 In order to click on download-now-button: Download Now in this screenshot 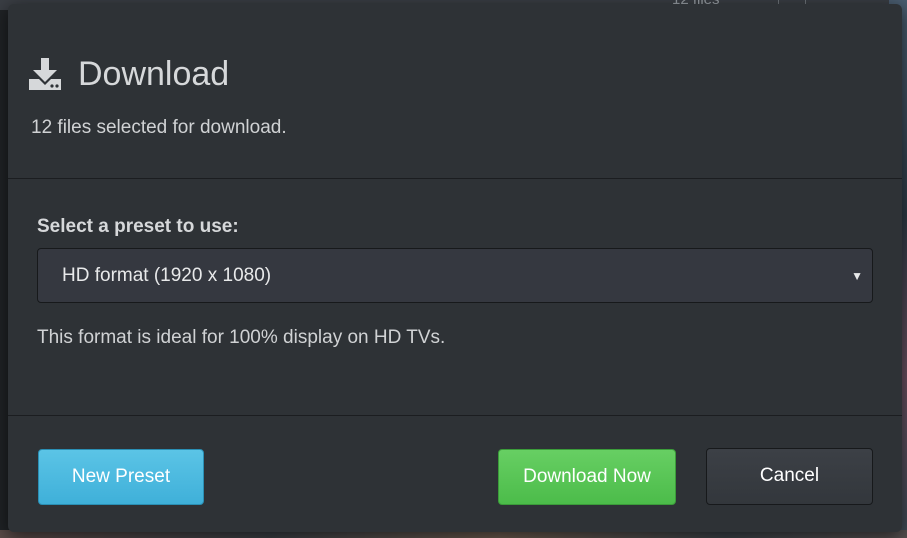, I will do `click(587, 477)`.